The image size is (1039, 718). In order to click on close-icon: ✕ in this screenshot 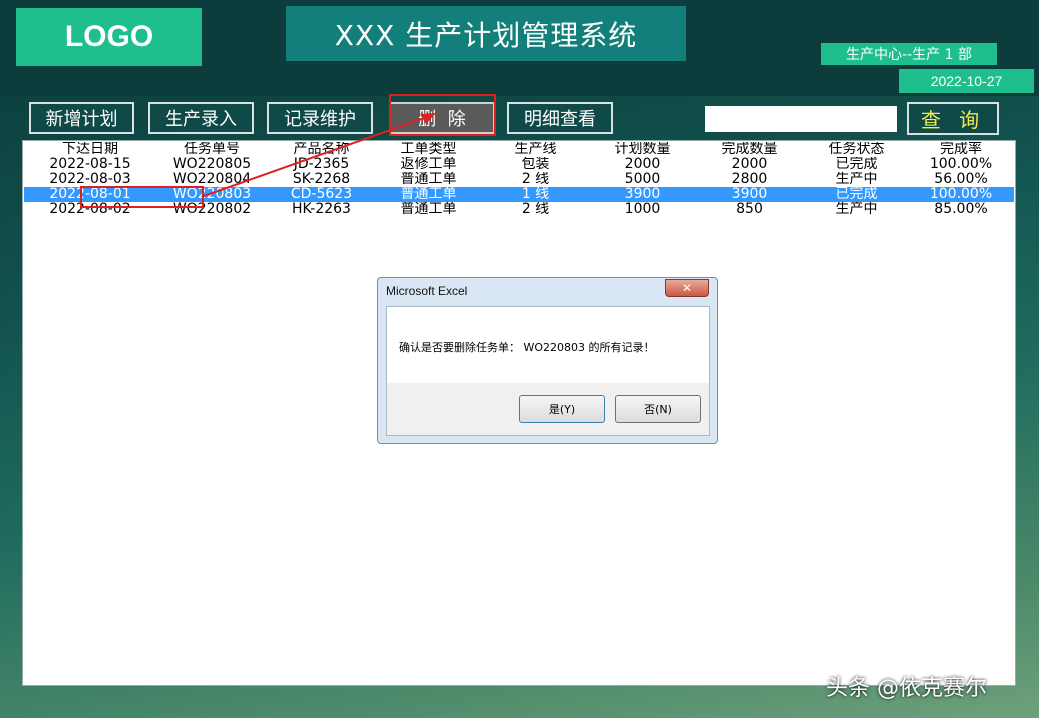, I will do `click(687, 288)`.